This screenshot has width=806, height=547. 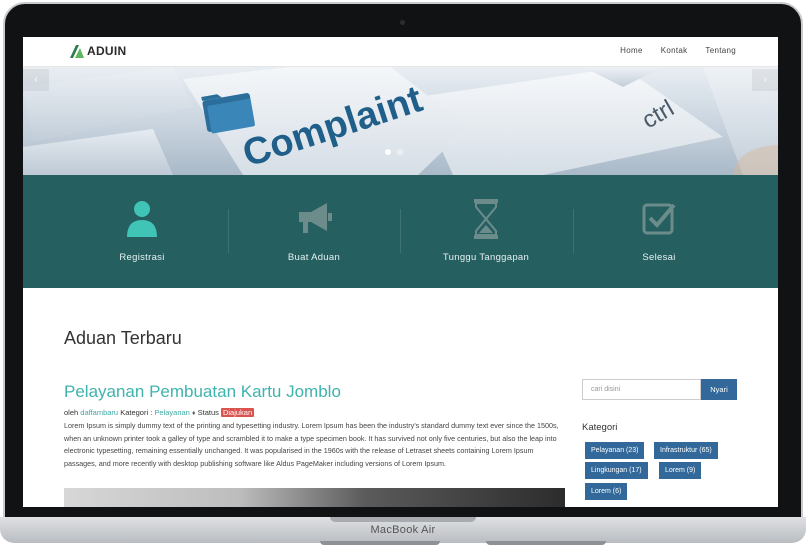 I want to click on search-button: Nyari, so click(x=719, y=389).